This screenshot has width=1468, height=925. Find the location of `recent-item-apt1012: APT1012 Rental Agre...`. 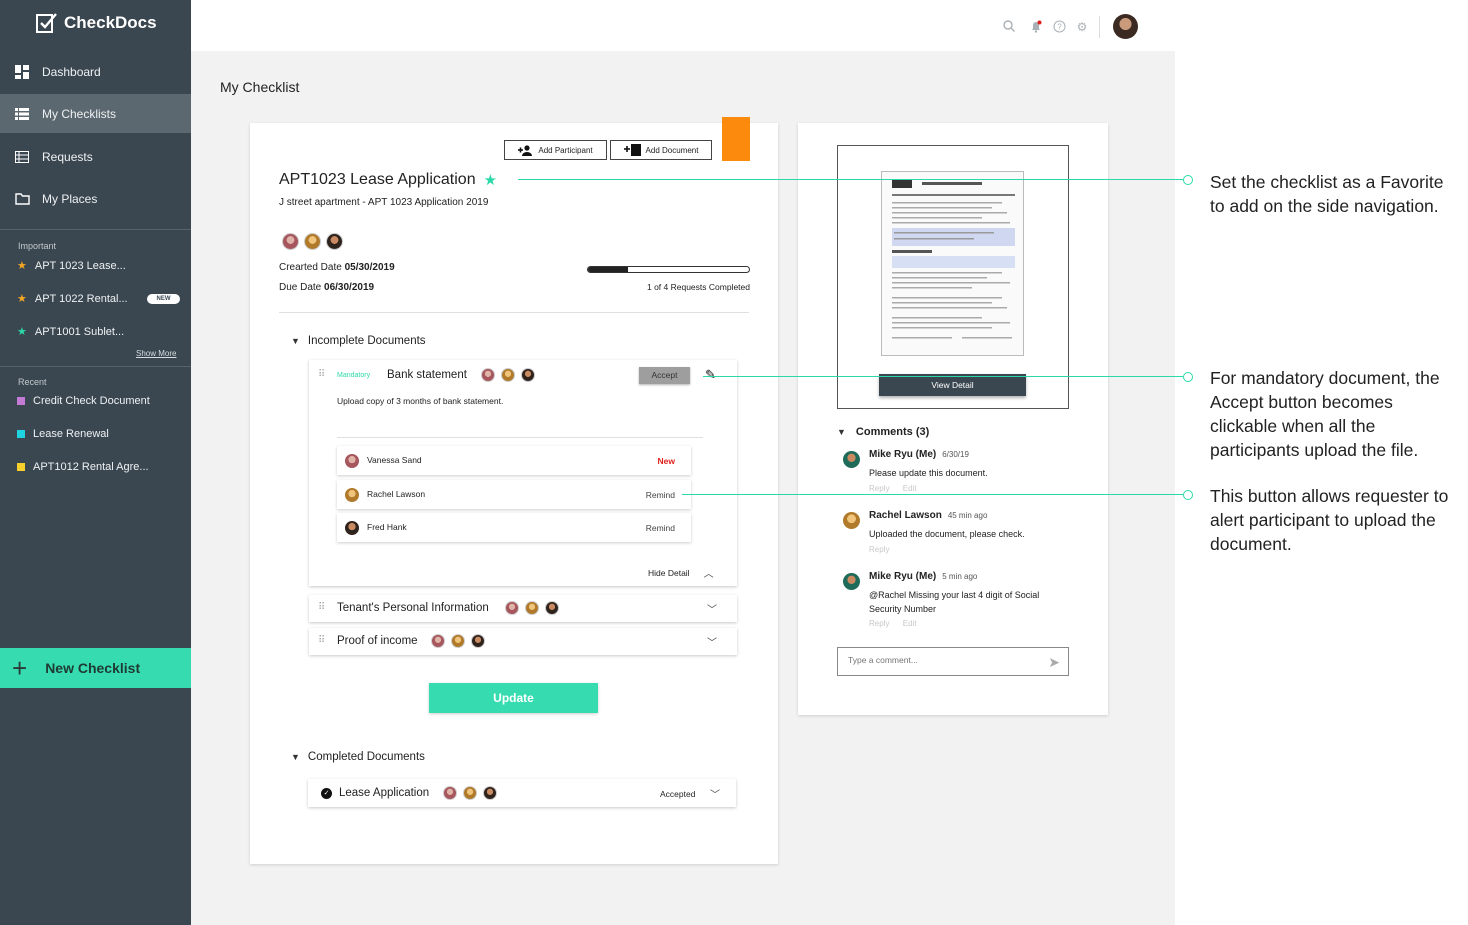

recent-item-apt1012: APT1012 Rental Agre... is located at coordinates (83, 467).